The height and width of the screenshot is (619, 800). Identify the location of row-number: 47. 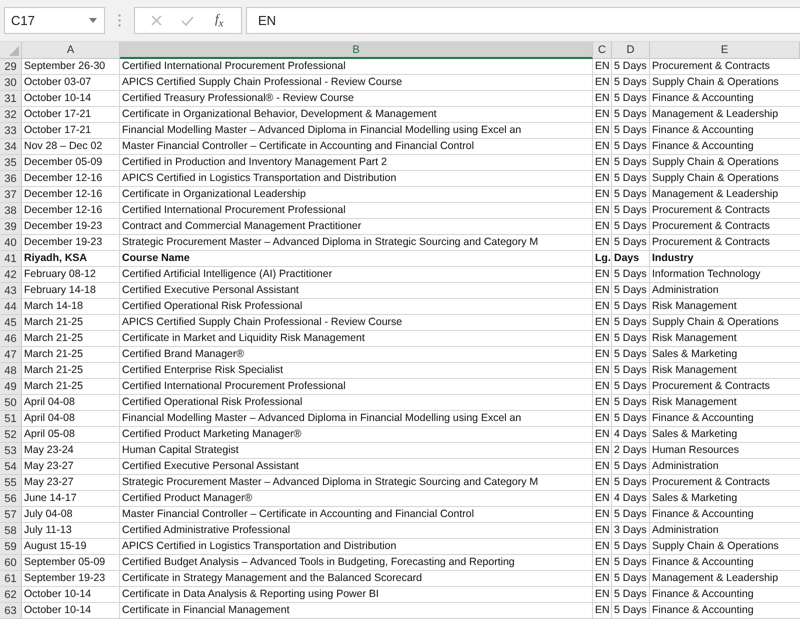
(11, 355).